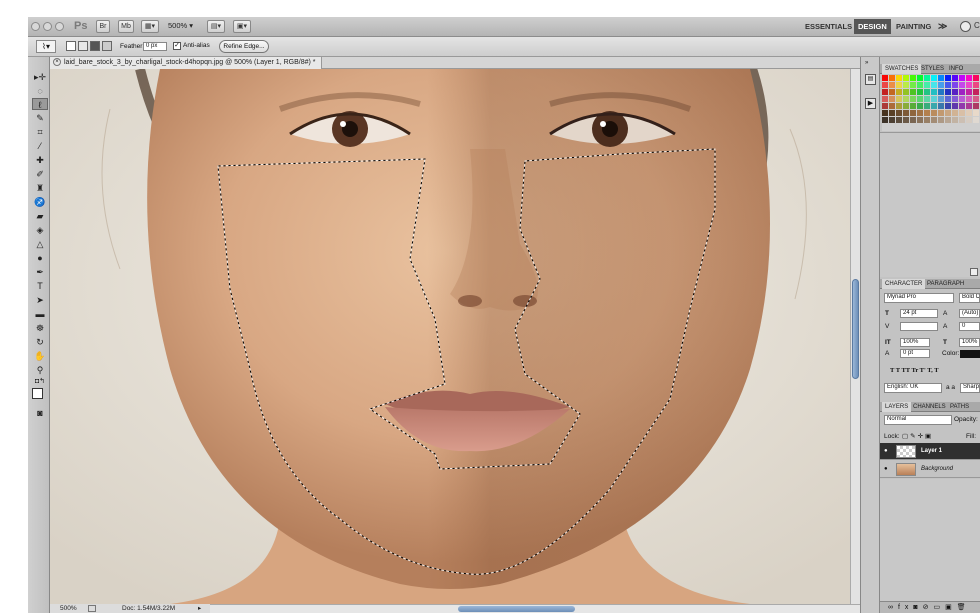 This screenshot has height=613, width=980. I want to click on 3d-orbit-tool-icon: ↻, so click(40, 342).